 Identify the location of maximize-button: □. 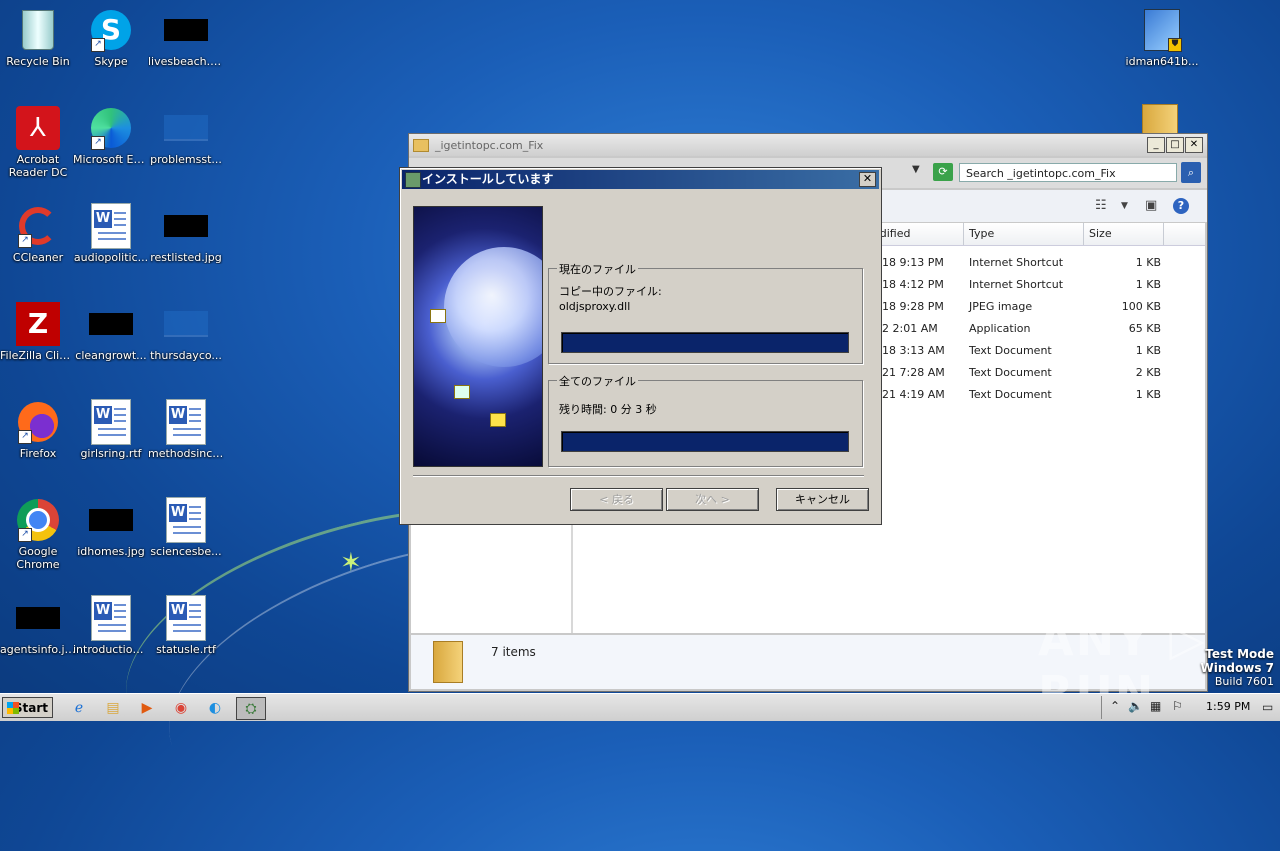
(1175, 145).